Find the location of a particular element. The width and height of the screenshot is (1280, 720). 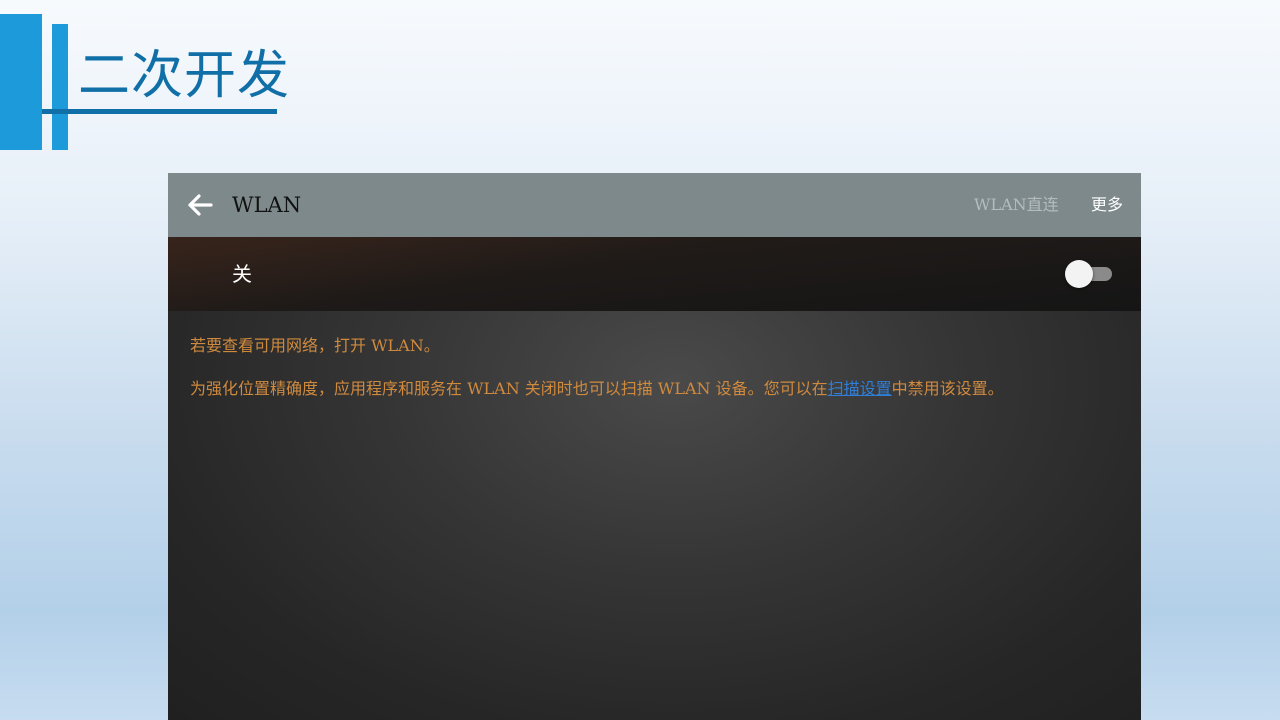

wlan-off-hint: 若要查看可用网络，打开 WLAN。 is located at coordinates (315, 345).